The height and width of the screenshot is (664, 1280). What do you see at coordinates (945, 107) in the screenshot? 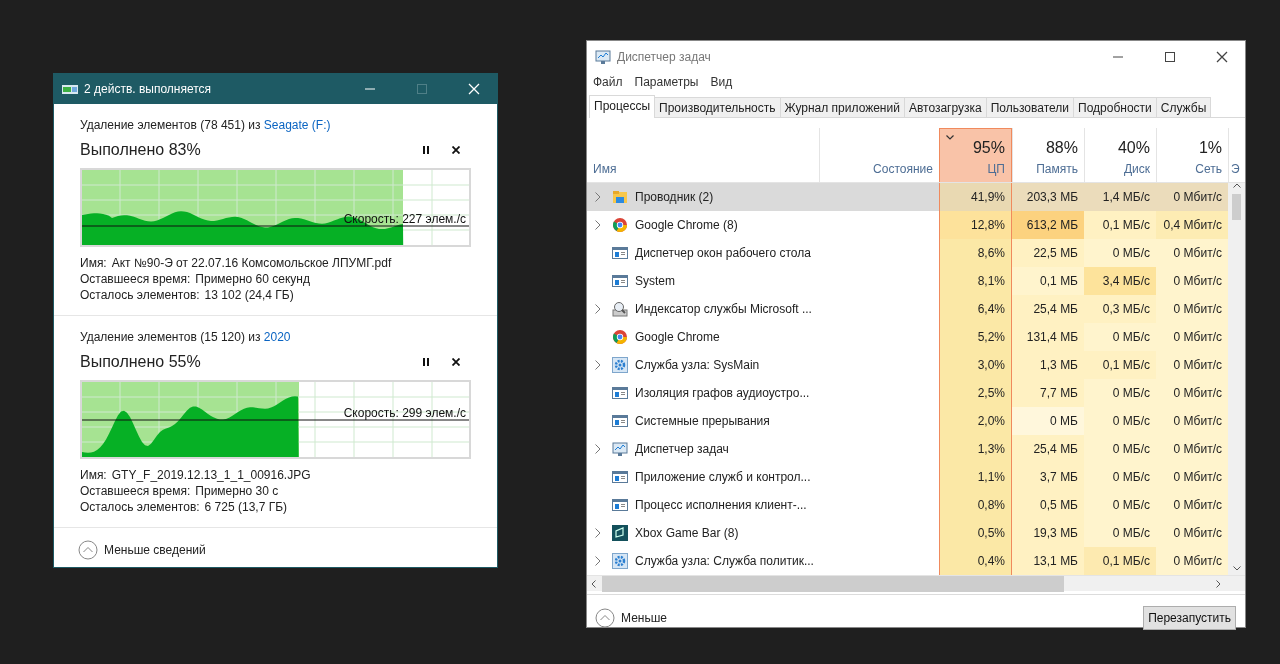
I see `tab: Автозагрузка` at bounding box center [945, 107].